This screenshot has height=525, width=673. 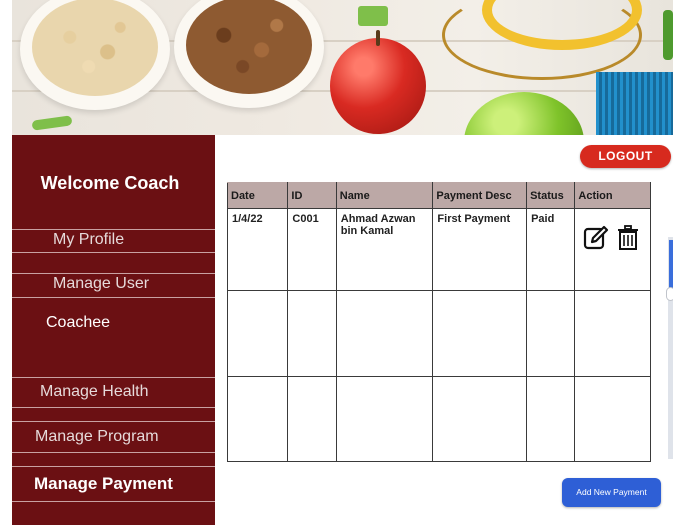 What do you see at coordinates (384, 249) in the screenshot?
I see `cell-name: Ahmad Azwan bin Kamal` at bounding box center [384, 249].